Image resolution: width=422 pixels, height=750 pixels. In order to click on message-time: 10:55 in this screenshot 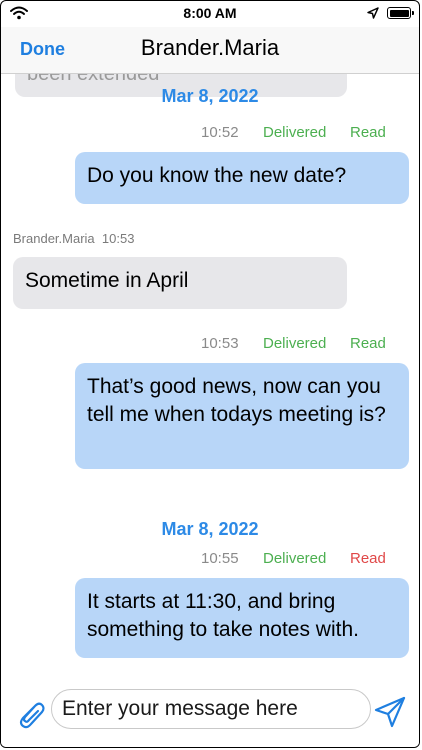, I will do `click(220, 558)`.